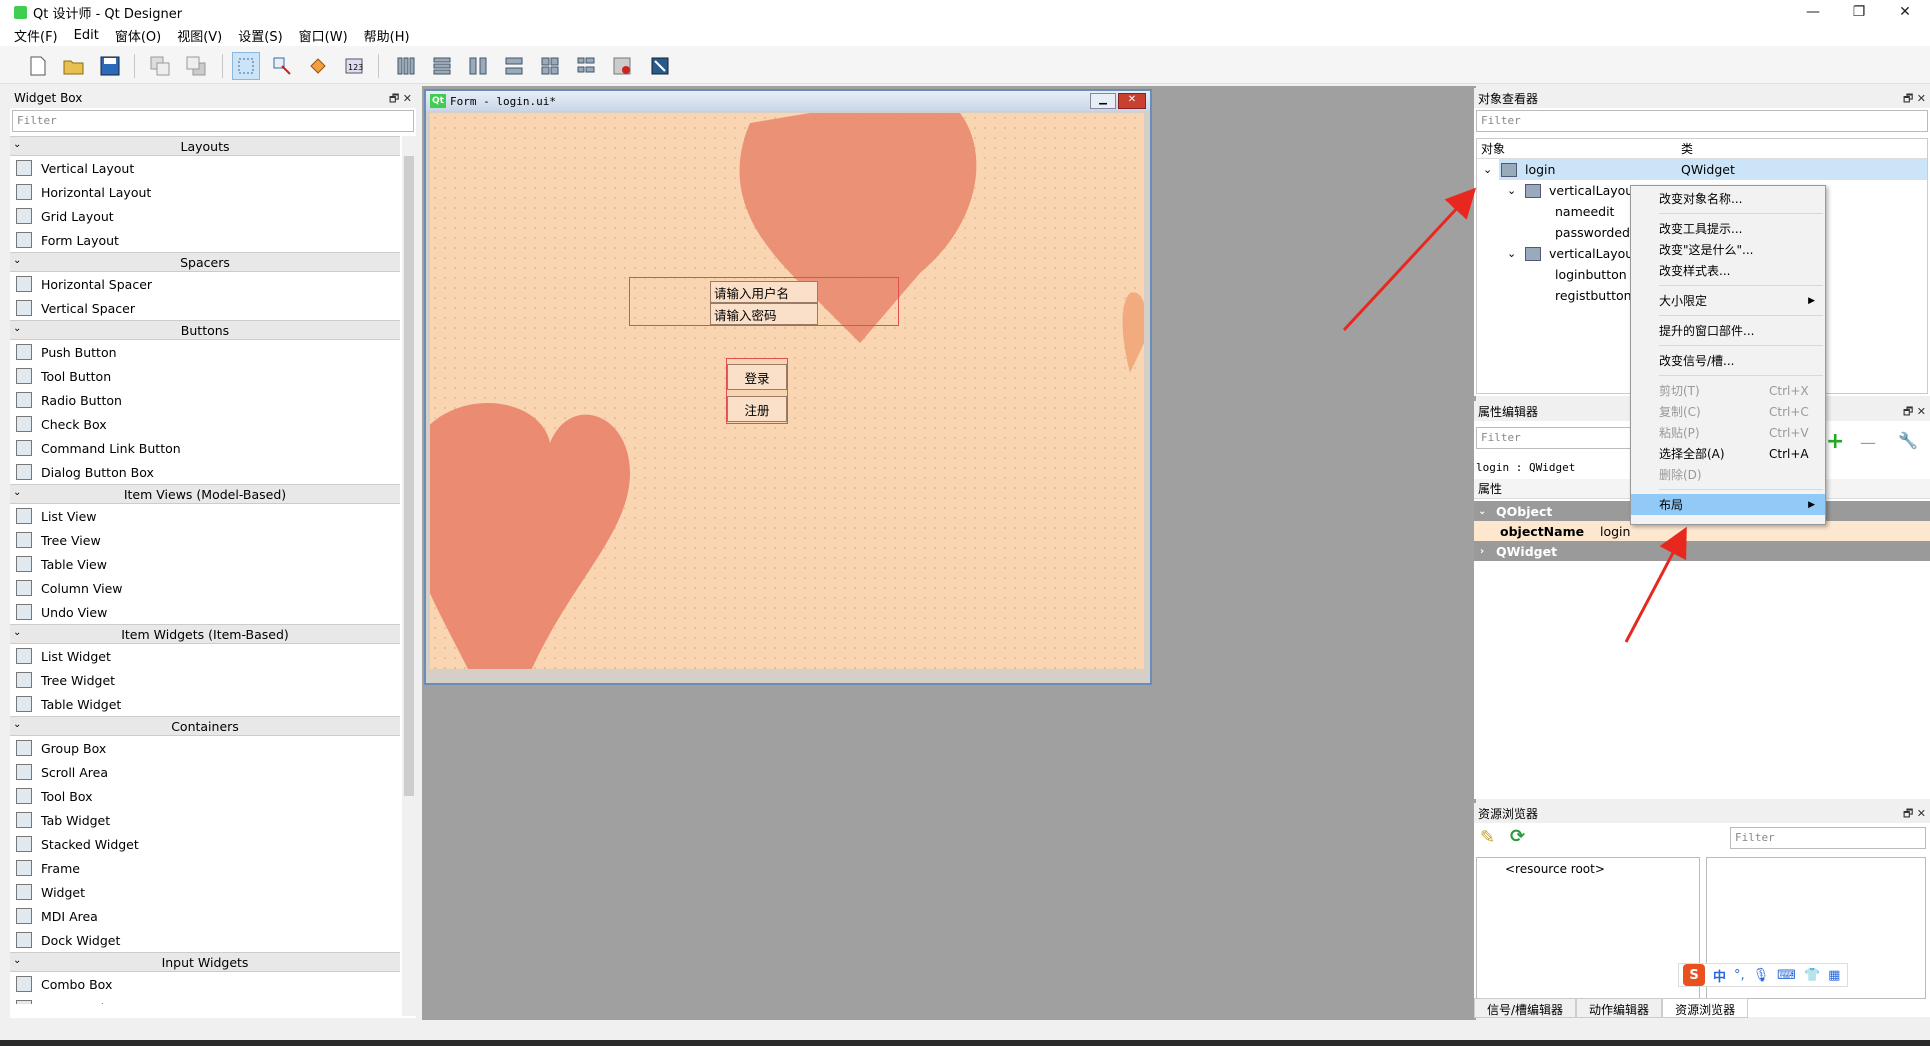 The height and width of the screenshot is (1046, 1930). What do you see at coordinates (205, 656) in the screenshot?
I see `widget-item: List Widget` at bounding box center [205, 656].